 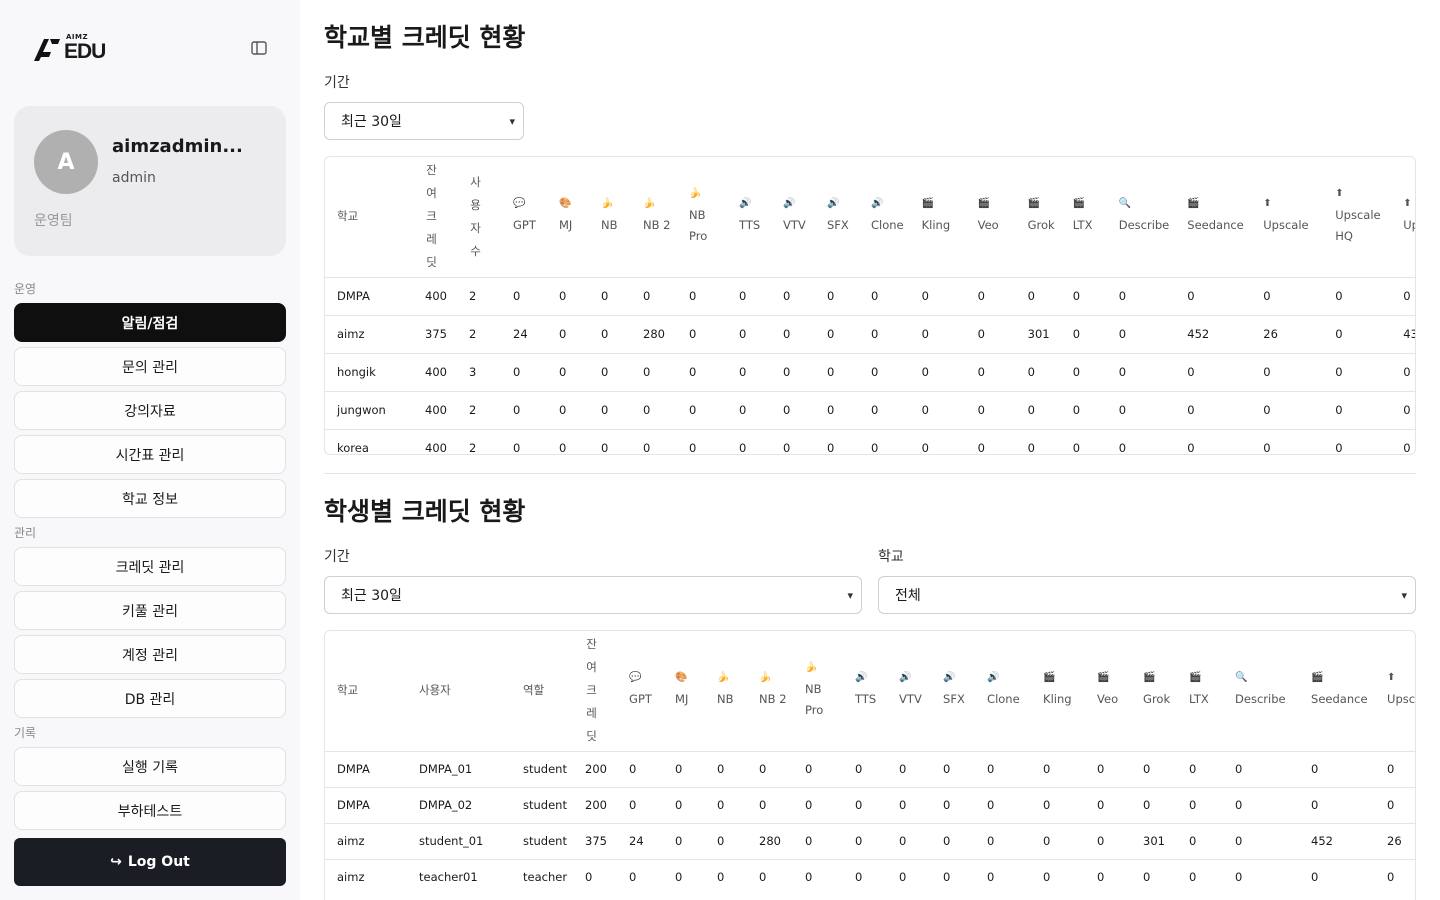 I want to click on student-period-value: 최근 30일, so click(x=371, y=596).